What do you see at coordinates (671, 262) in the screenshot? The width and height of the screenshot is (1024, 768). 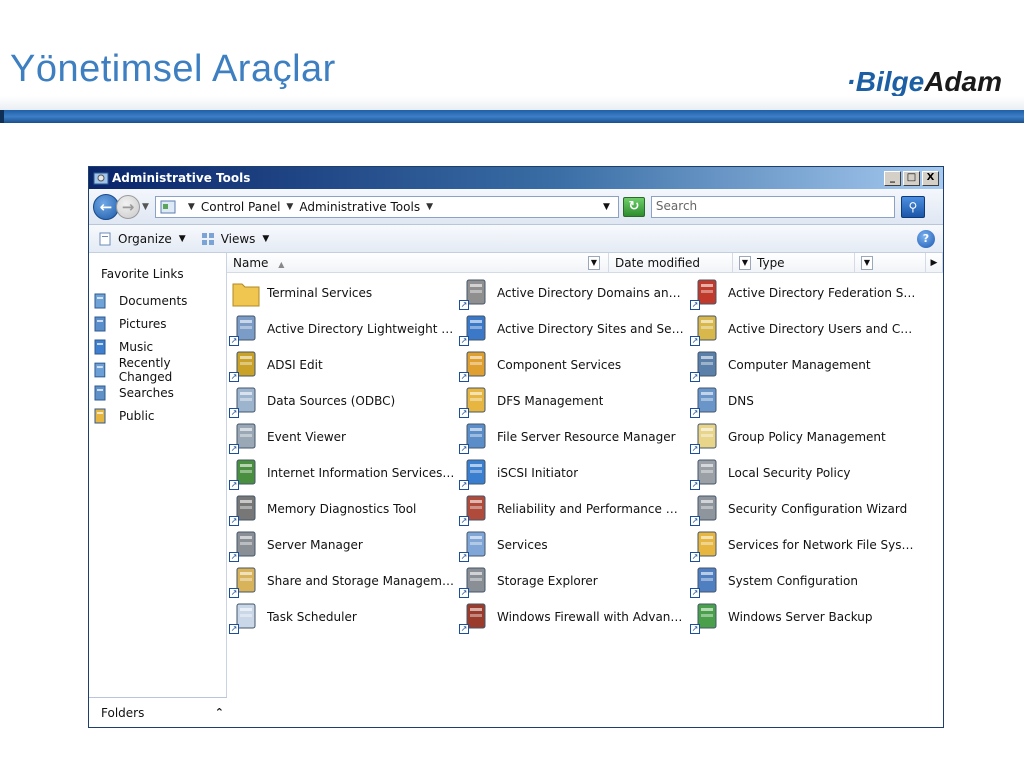 I see `column-date-modified: Date modified` at bounding box center [671, 262].